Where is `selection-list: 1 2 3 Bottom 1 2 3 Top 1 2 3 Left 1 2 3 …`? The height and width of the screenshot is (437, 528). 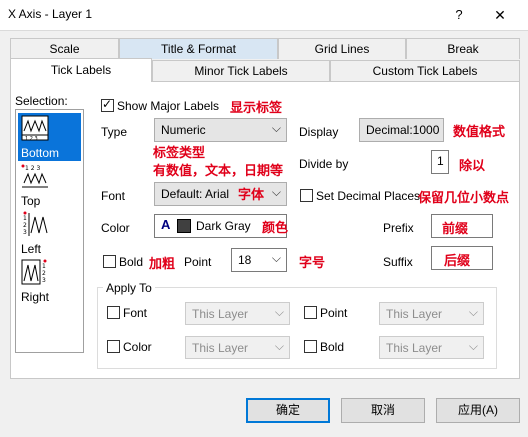
selection-list: 1 2 3 Bottom 1 2 3 Top 1 2 3 Left 1 2 3 … is located at coordinates (49, 231).